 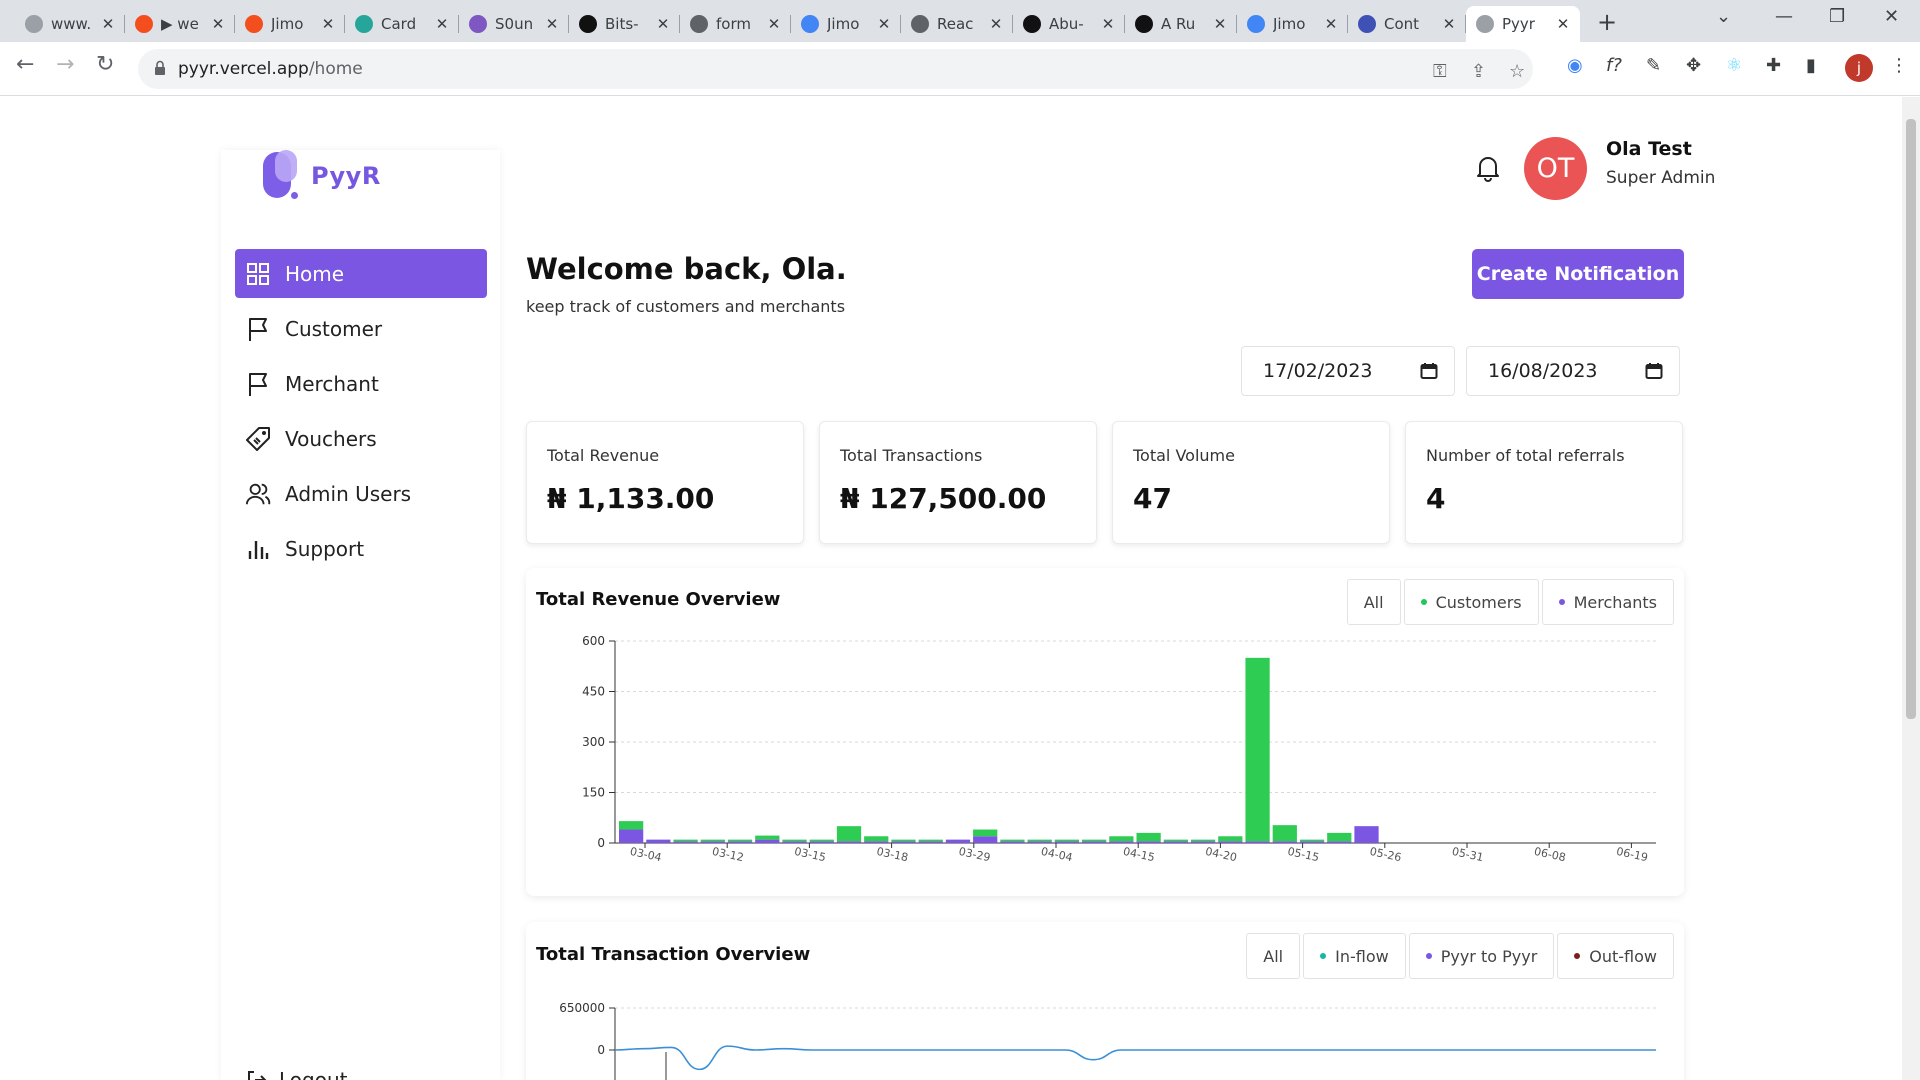 What do you see at coordinates (1632, 854) in the screenshot?
I see `x-tick-label: 06-19` at bounding box center [1632, 854].